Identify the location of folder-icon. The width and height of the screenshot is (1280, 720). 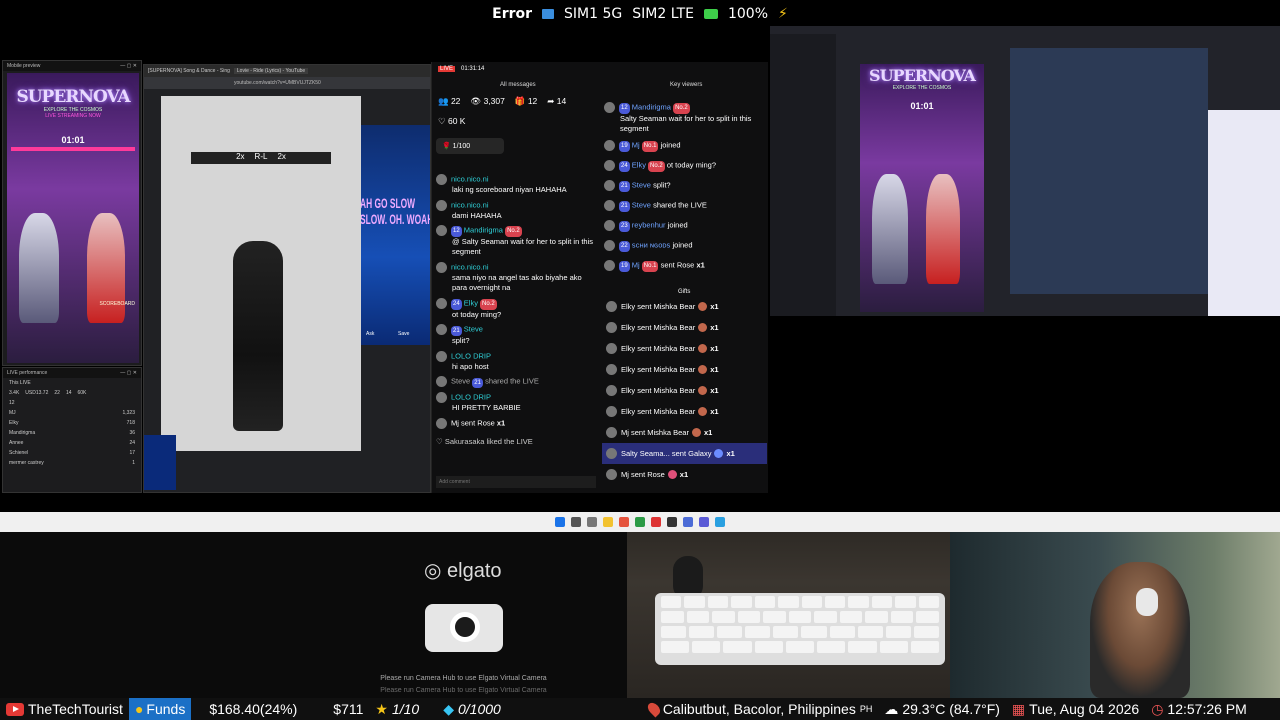
(608, 522).